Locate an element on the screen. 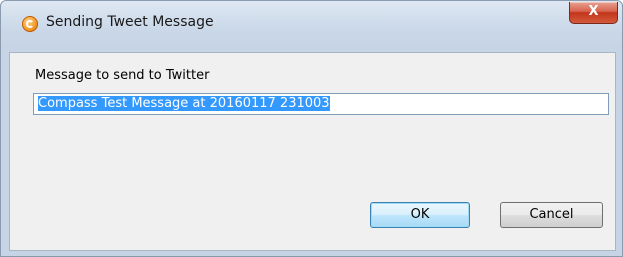 This screenshot has width=623, height=257. close-button: X is located at coordinates (593, 13).